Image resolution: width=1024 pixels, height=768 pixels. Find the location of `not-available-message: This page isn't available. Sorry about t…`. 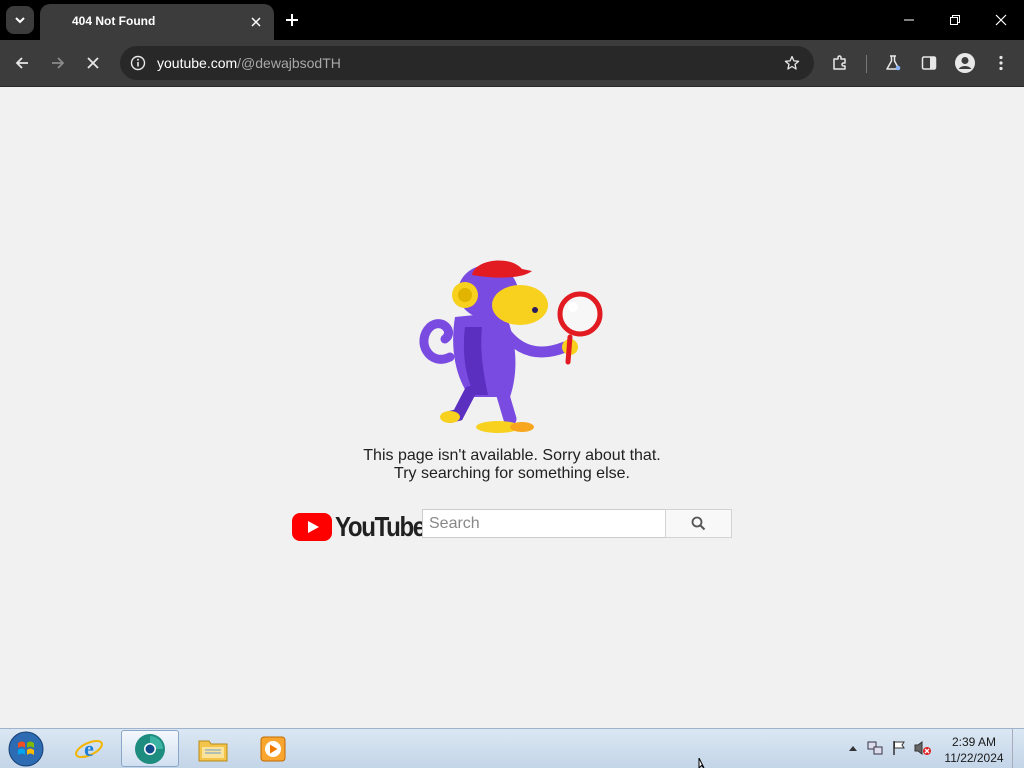

not-available-message: This page isn't available. Sorry about t… is located at coordinates (512, 465).